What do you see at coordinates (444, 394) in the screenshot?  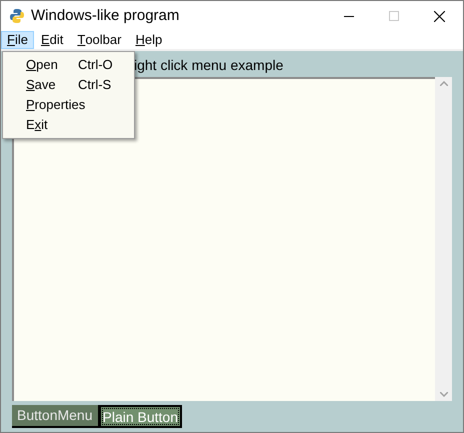 I see `scroll-down-icon` at bounding box center [444, 394].